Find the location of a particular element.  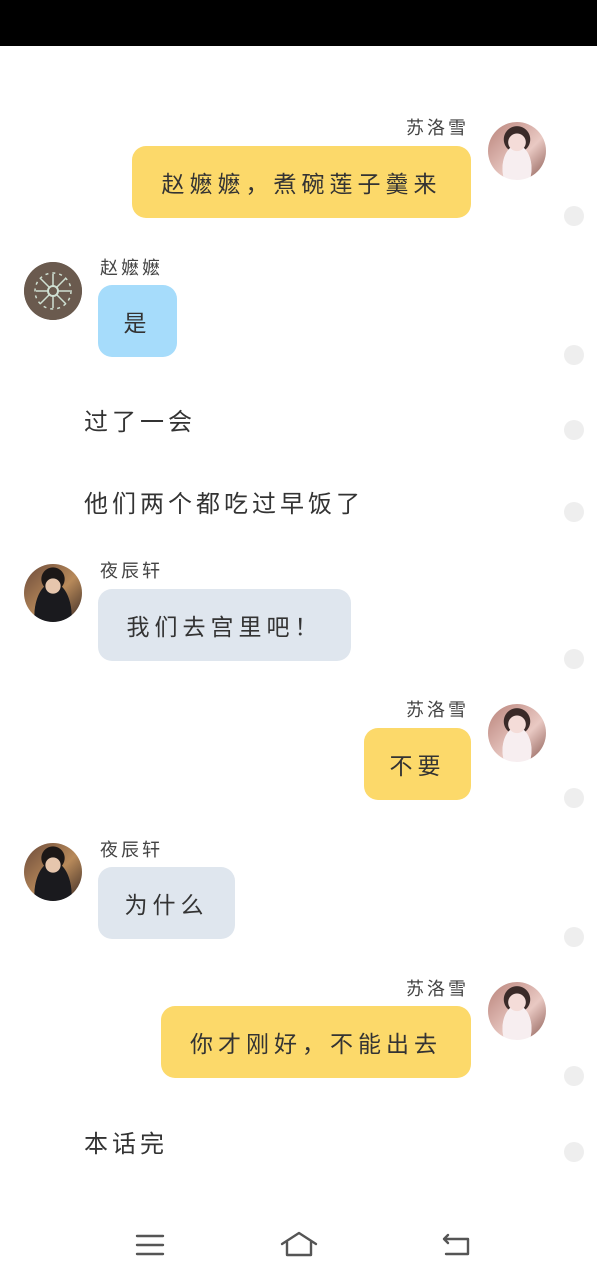

sender-name: 赵嬷嬷 is located at coordinates (131, 268).